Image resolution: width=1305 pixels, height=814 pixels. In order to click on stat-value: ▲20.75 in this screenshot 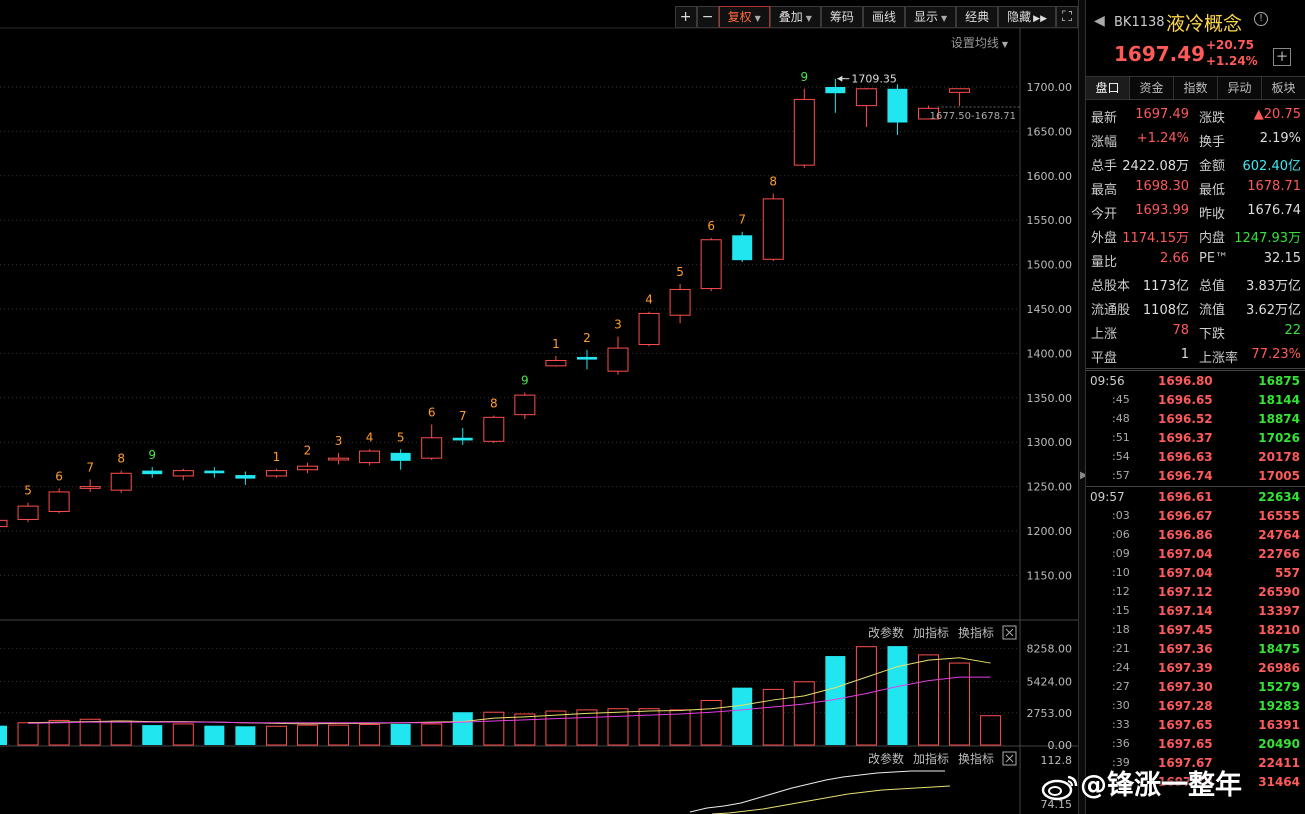, I will do `click(1277, 114)`.